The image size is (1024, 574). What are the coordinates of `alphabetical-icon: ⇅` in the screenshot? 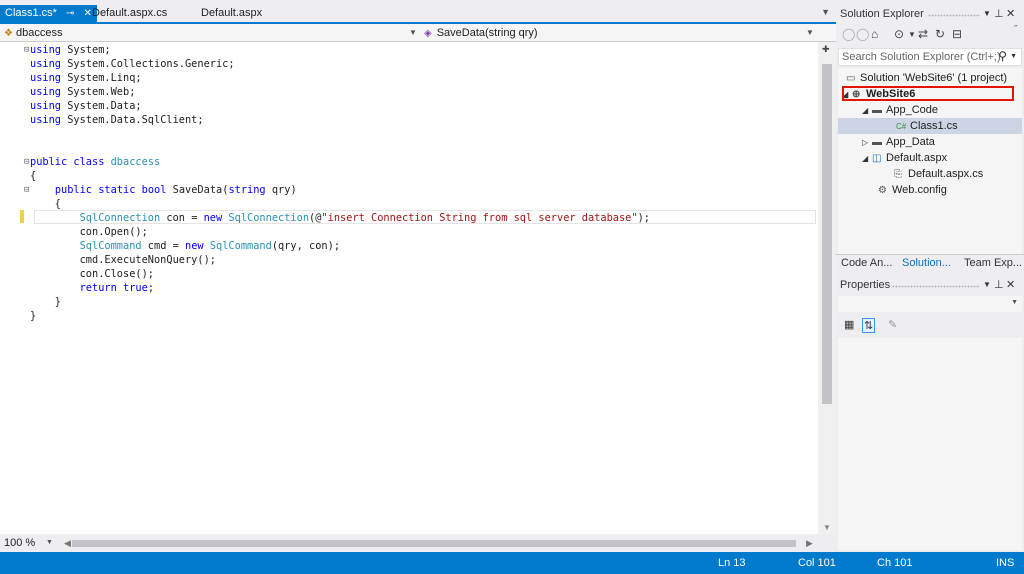 It's located at (869, 325).